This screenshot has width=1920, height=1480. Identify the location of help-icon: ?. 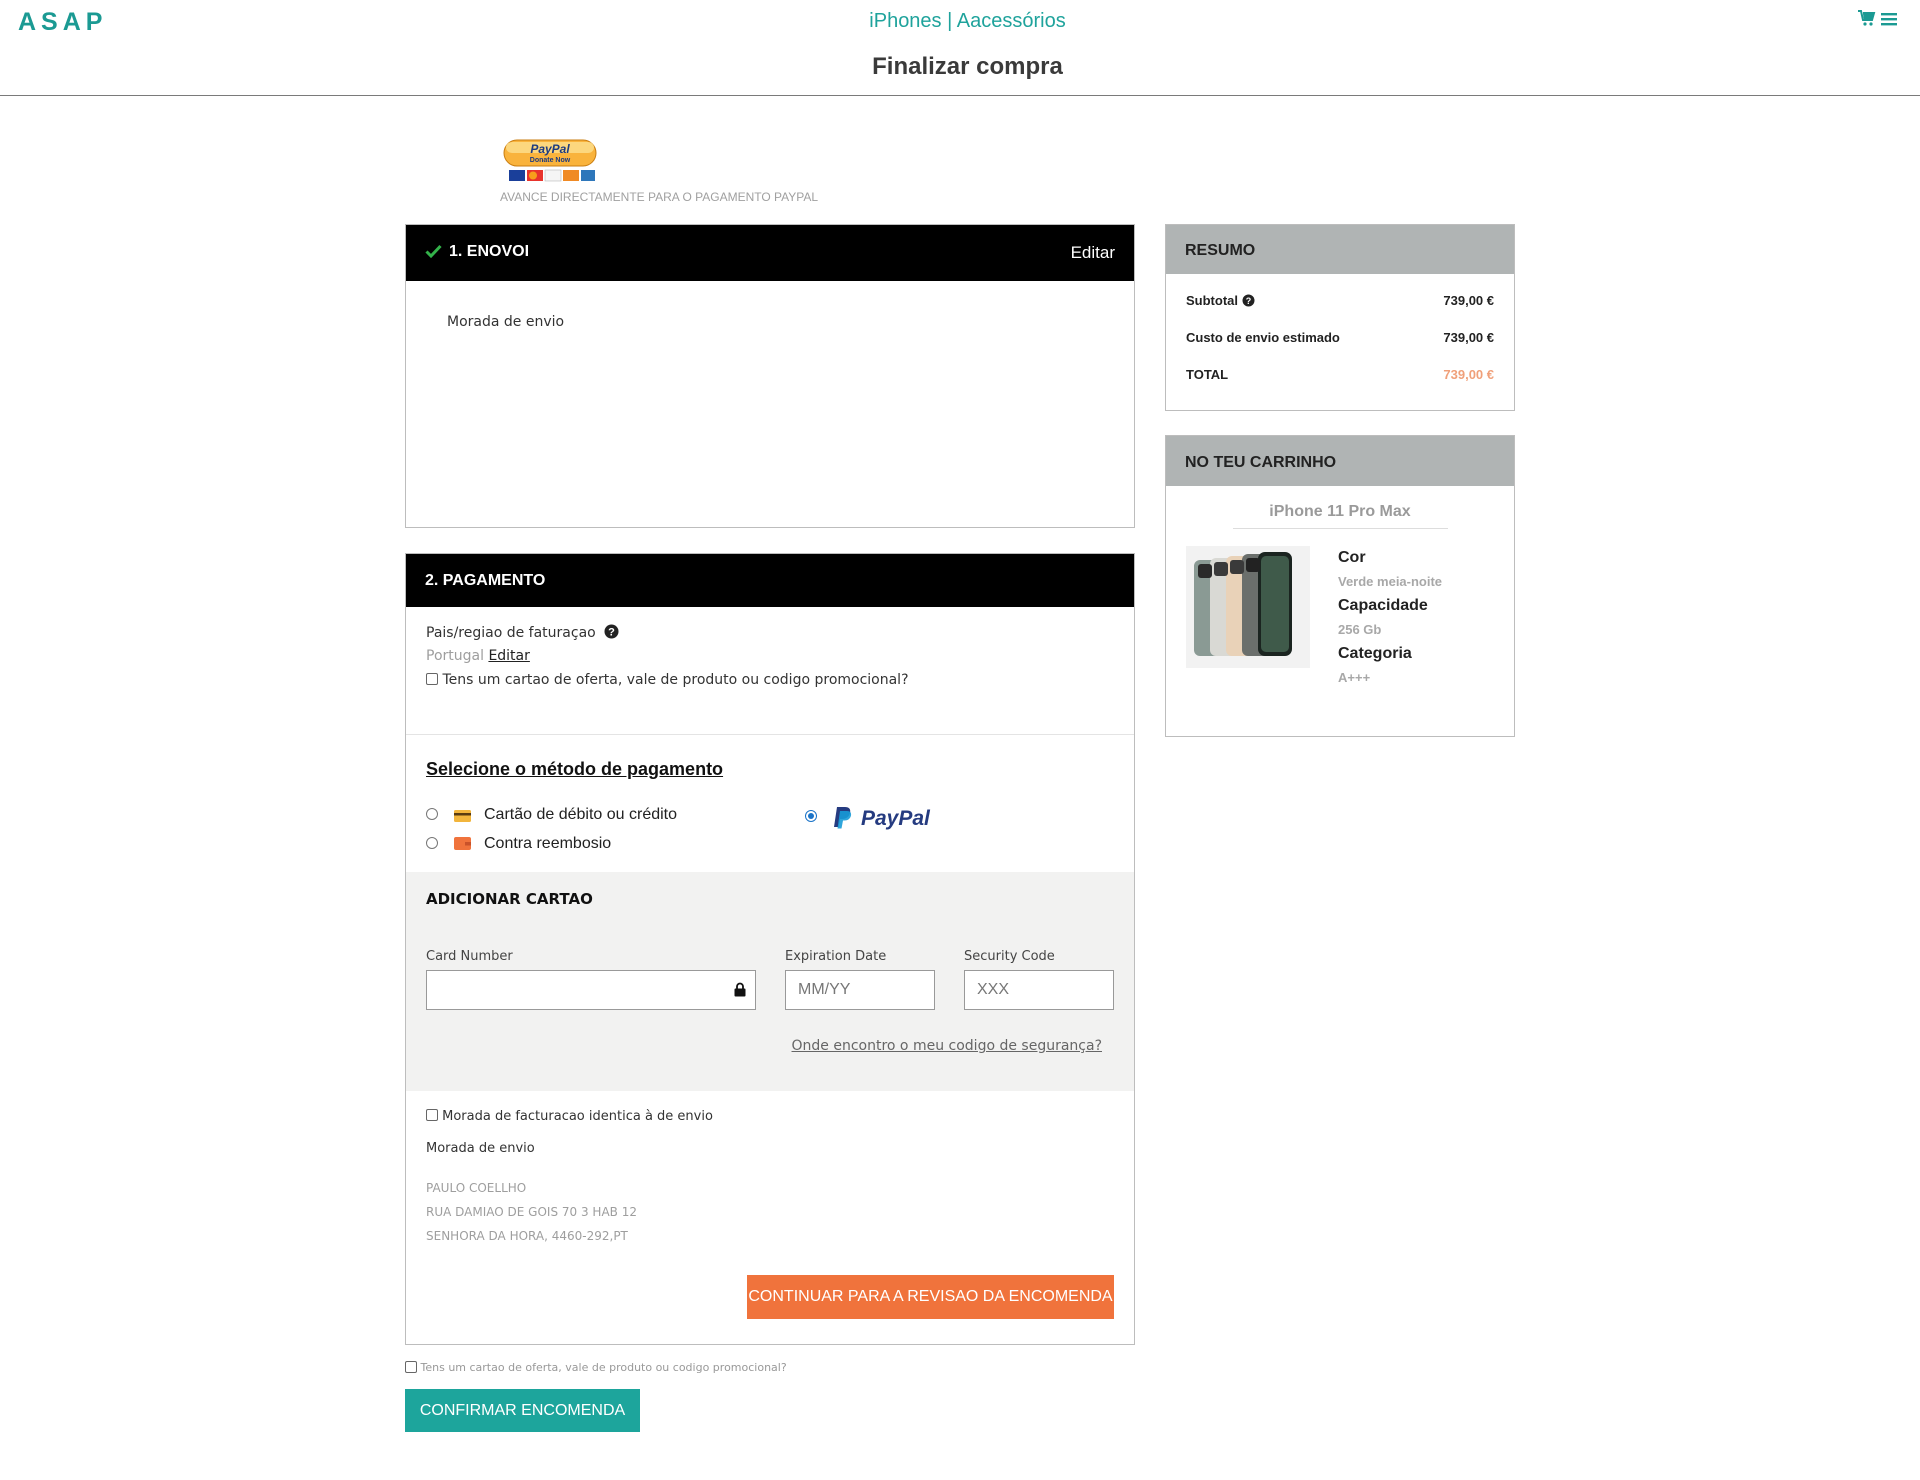
(611, 633).